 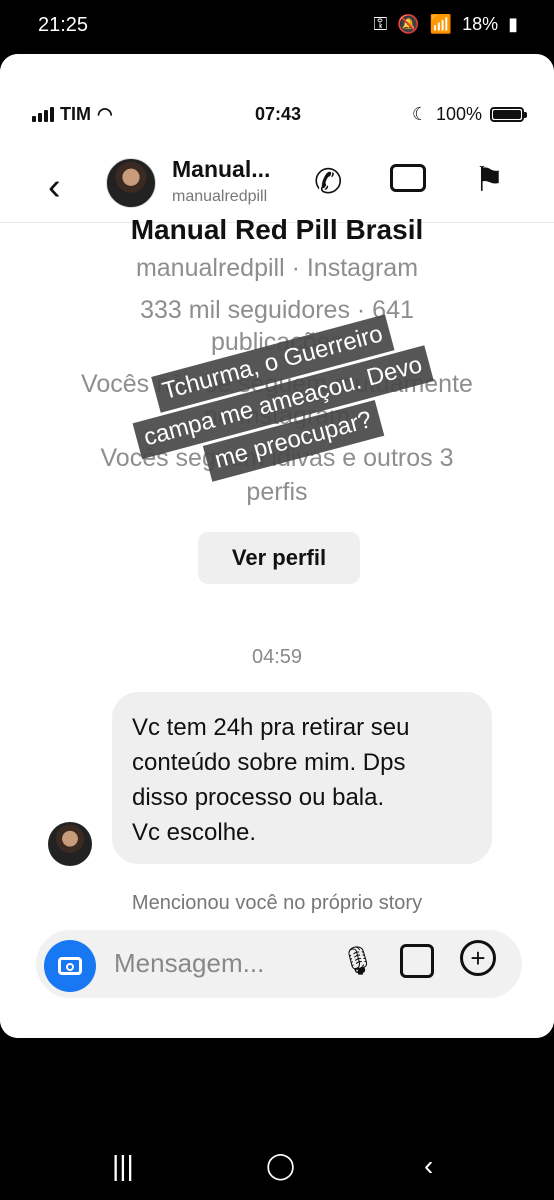 I want to click on home-icon: ◯, so click(x=280, y=1165).